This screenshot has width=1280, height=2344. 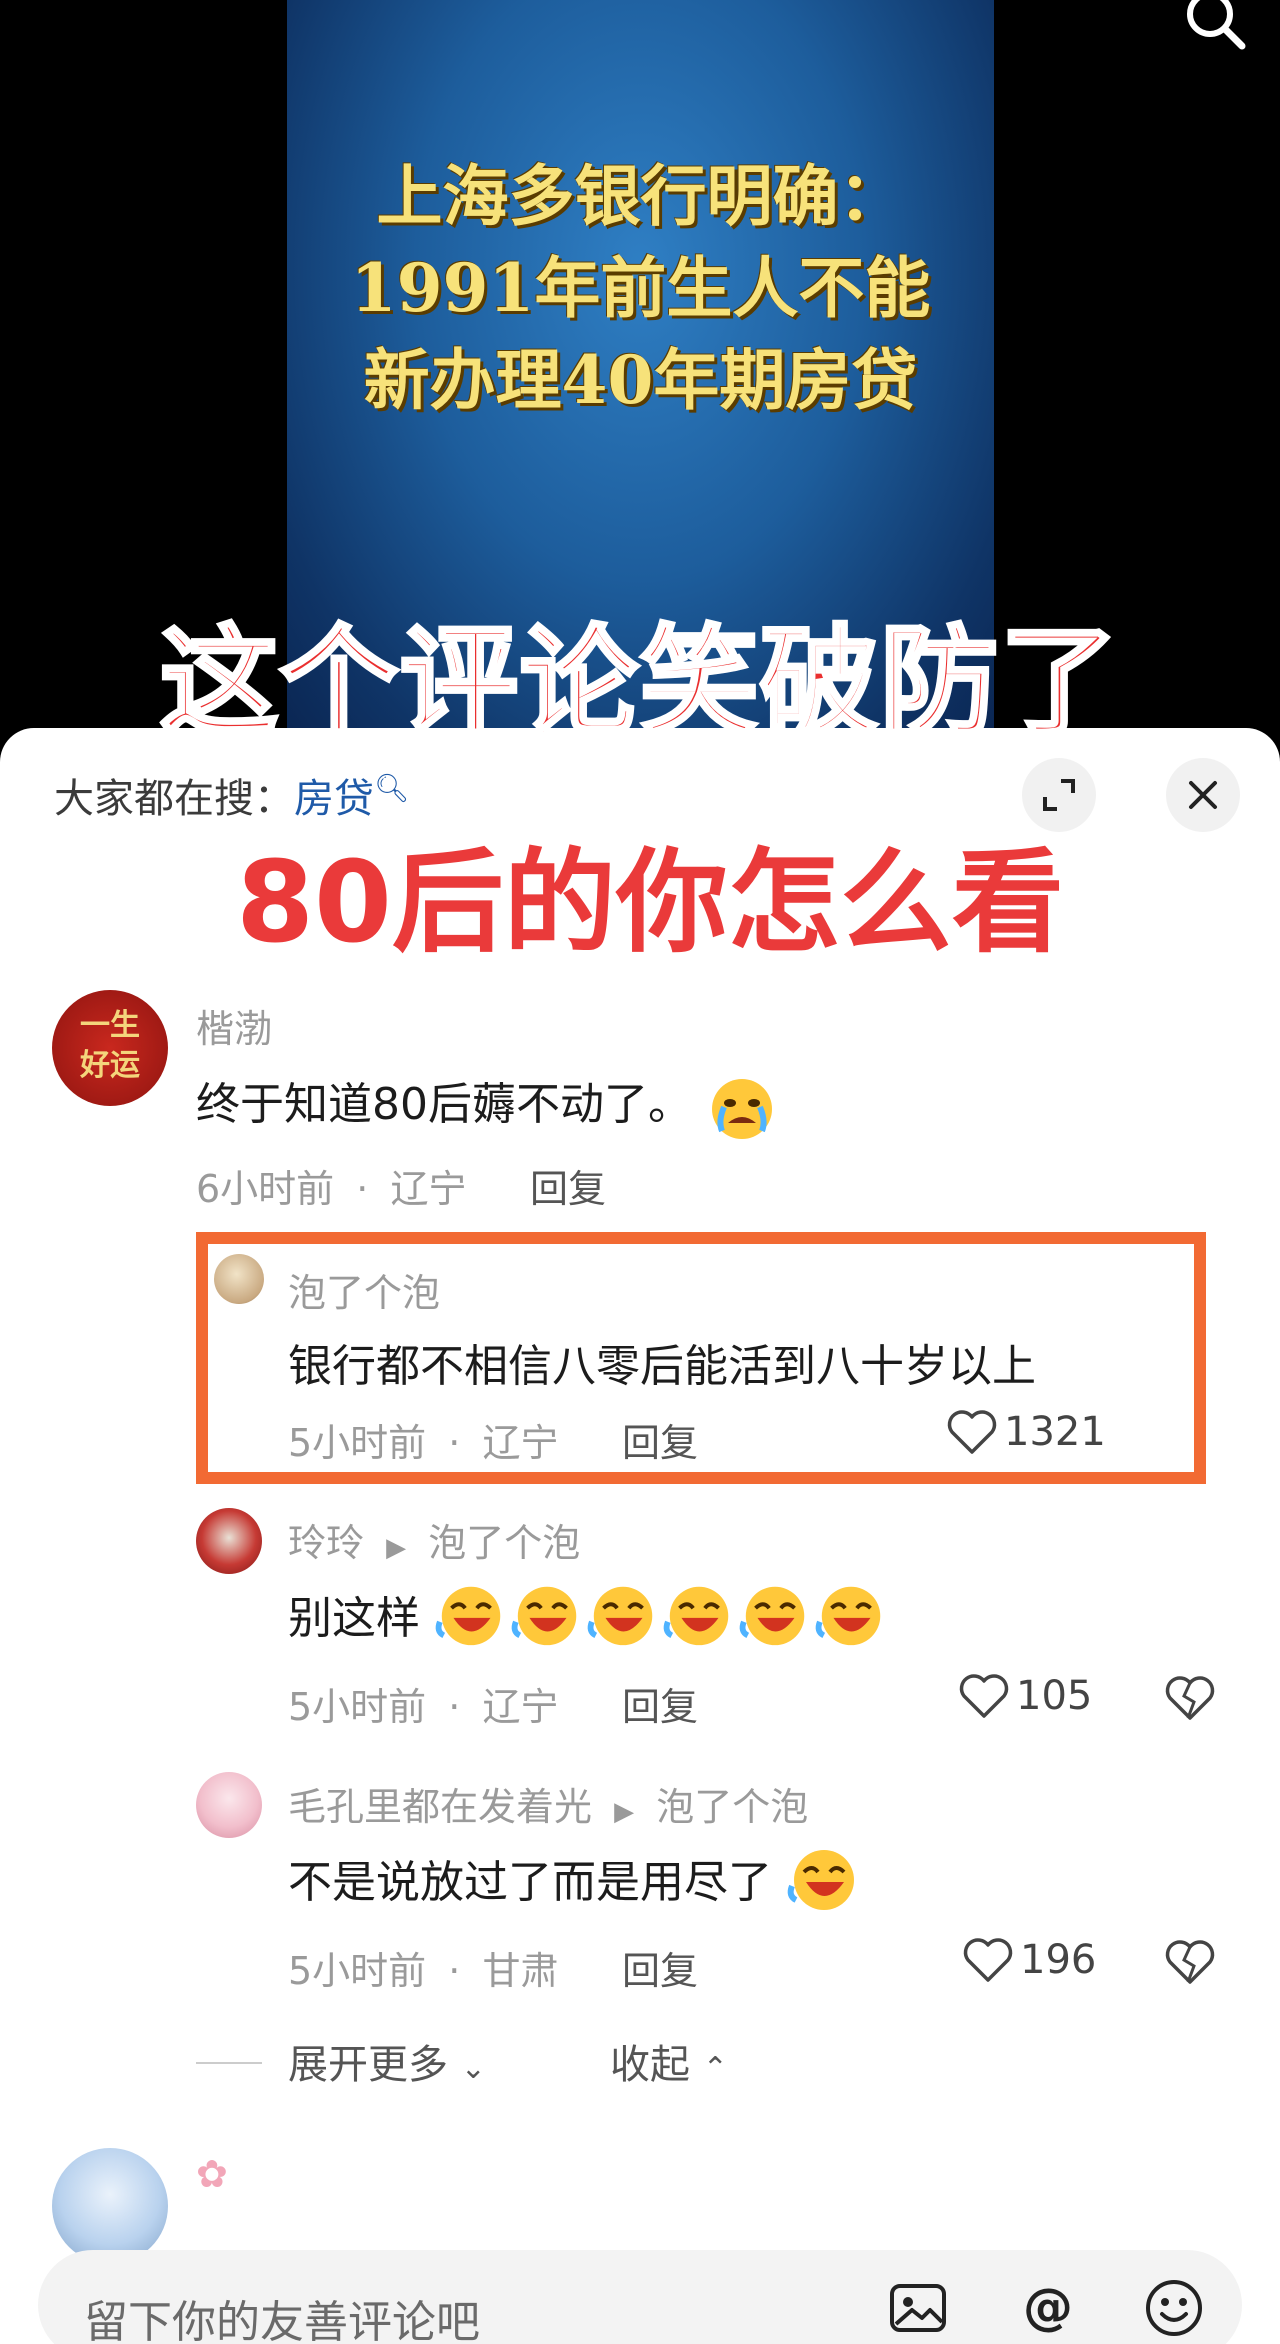 I want to click on flower-icon: ✿, so click(x=212, y=2174).